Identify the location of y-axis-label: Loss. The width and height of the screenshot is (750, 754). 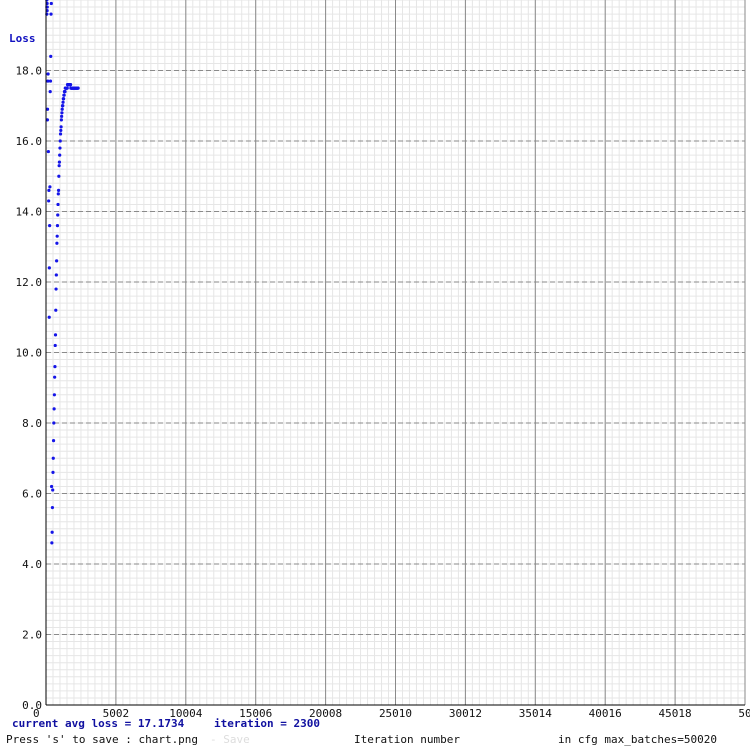
(22, 38).